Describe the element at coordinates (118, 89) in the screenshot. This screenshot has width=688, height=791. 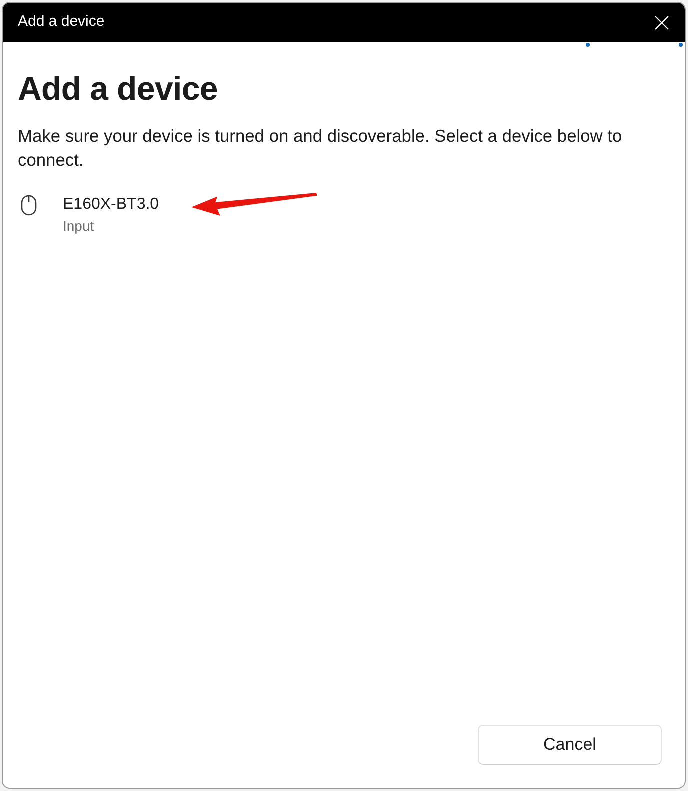
I see `dialog-heading: Add a device` at that location.